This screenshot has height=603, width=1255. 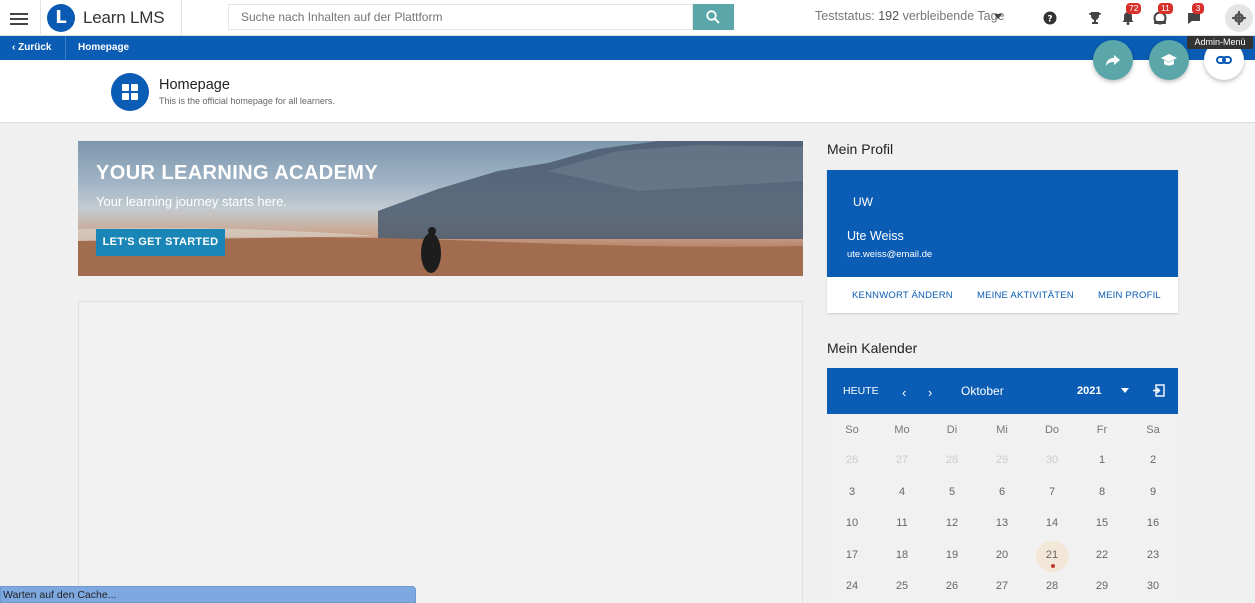 I want to click on calendar-day: 19, so click(x=952, y=555).